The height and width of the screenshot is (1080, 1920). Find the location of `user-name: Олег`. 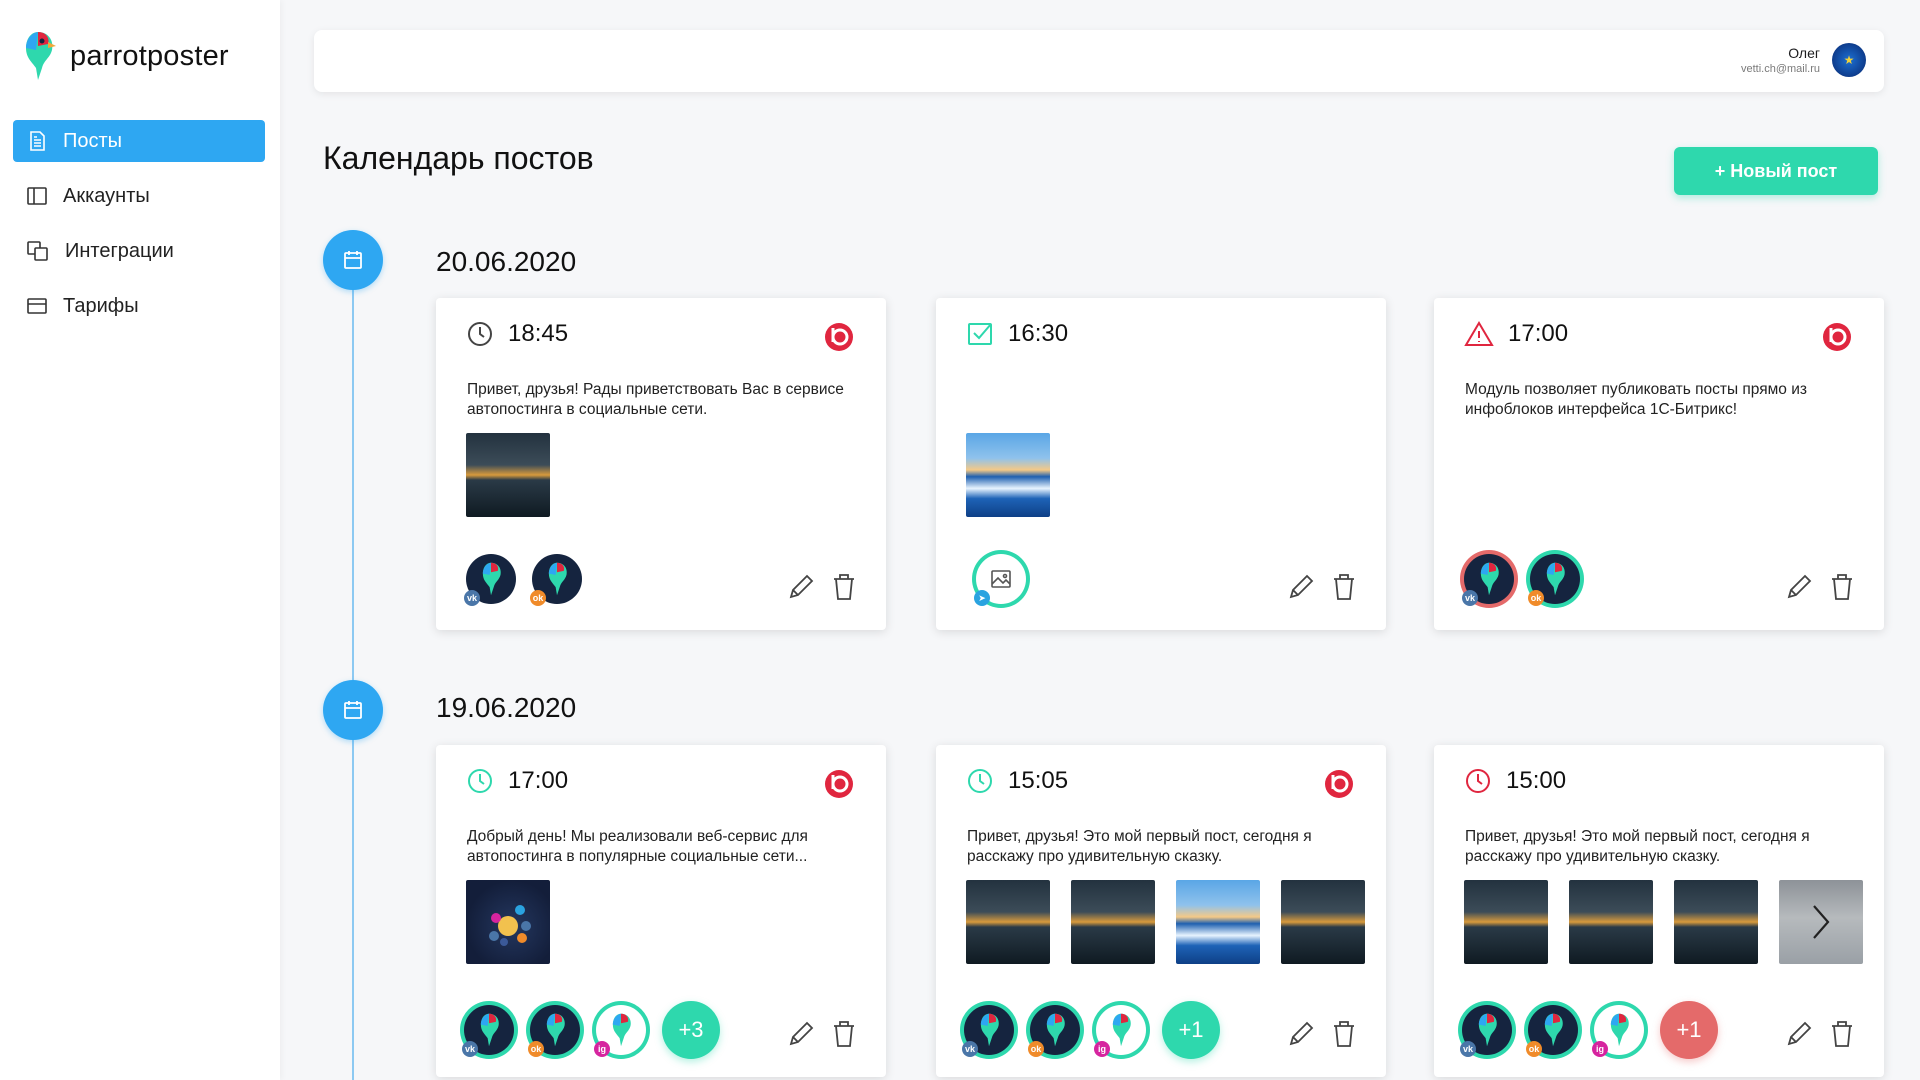

user-name: Олег is located at coordinates (1804, 53).